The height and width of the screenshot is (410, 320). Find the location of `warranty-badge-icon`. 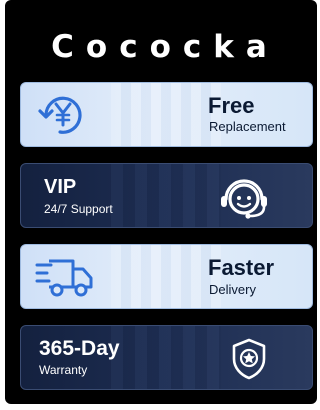

warranty-badge-icon is located at coordinates (249, 359).